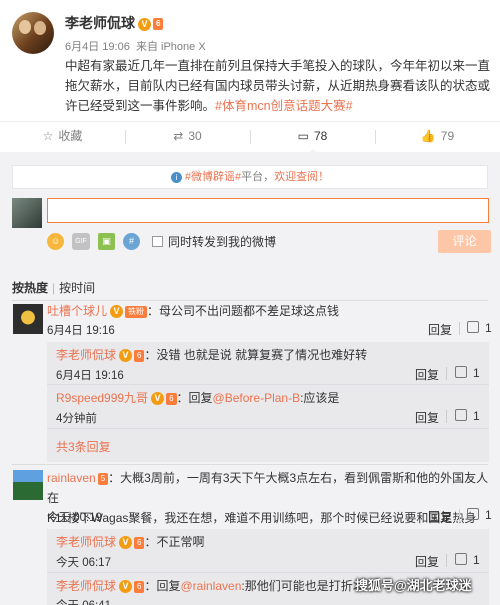 The width and height of the screenshot is (500, 605). I want to click on more-replies-link: 共3条回复, so click(83, 446).